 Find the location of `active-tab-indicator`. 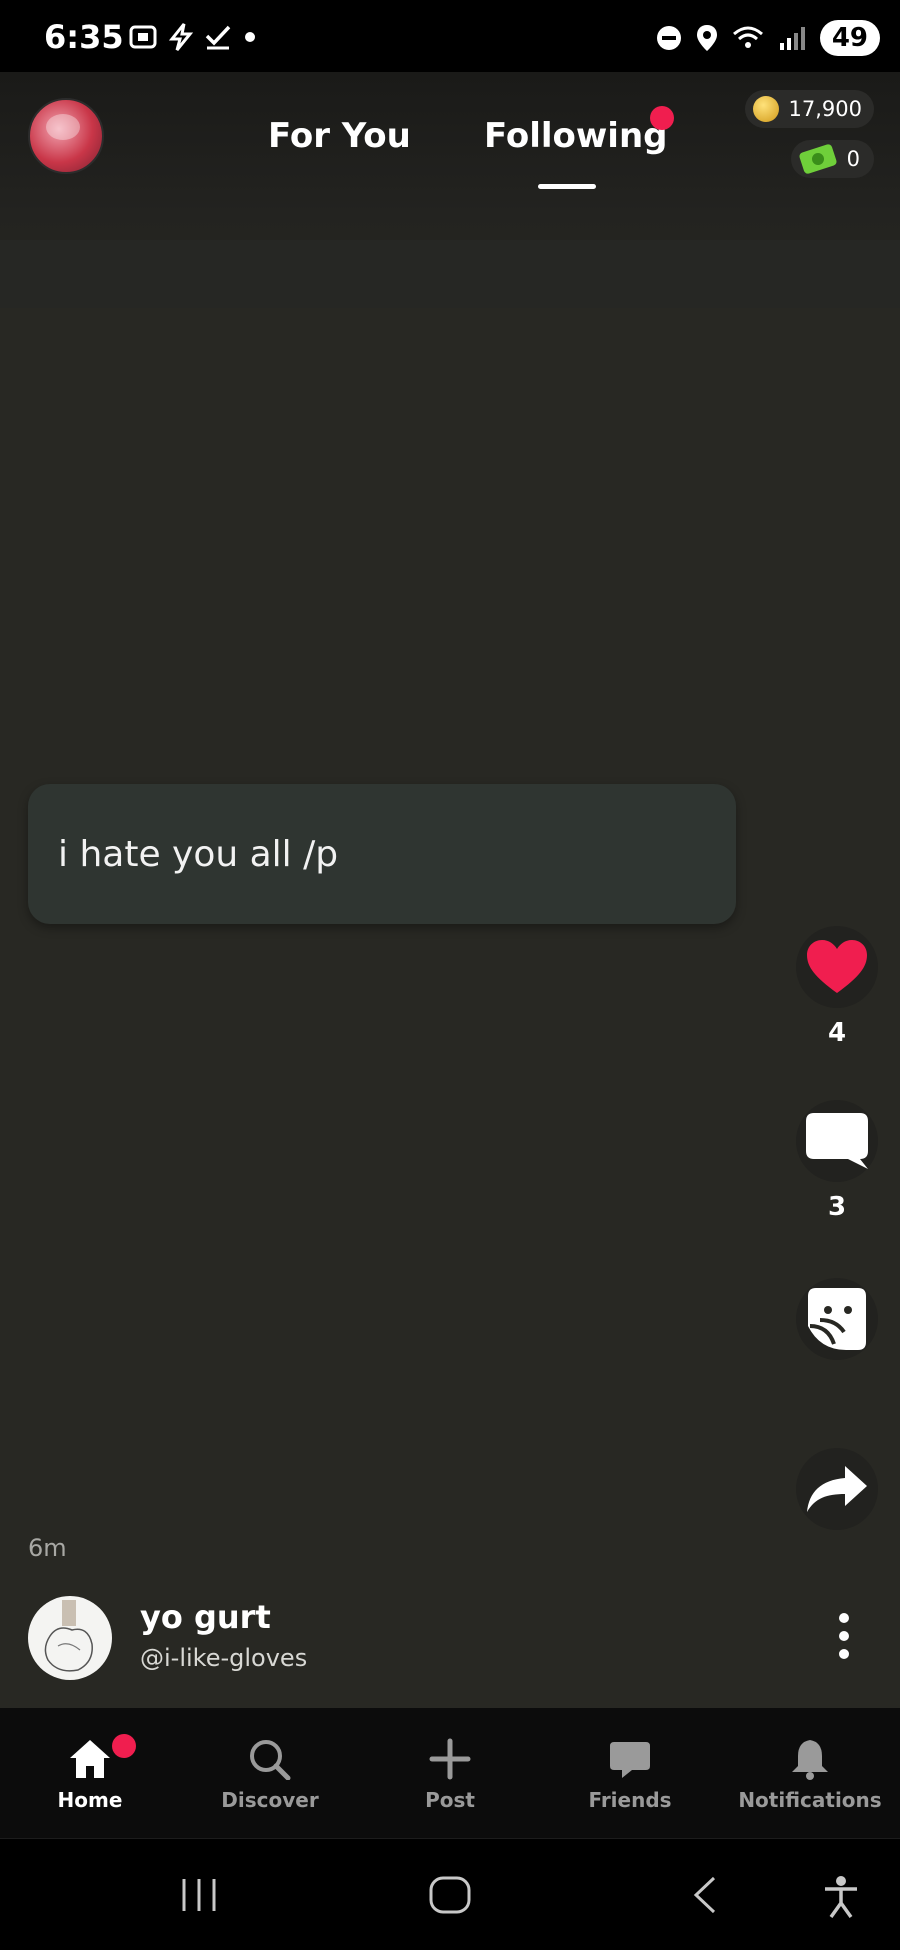

active-tab-indicator is located at coordinates (567, 186).